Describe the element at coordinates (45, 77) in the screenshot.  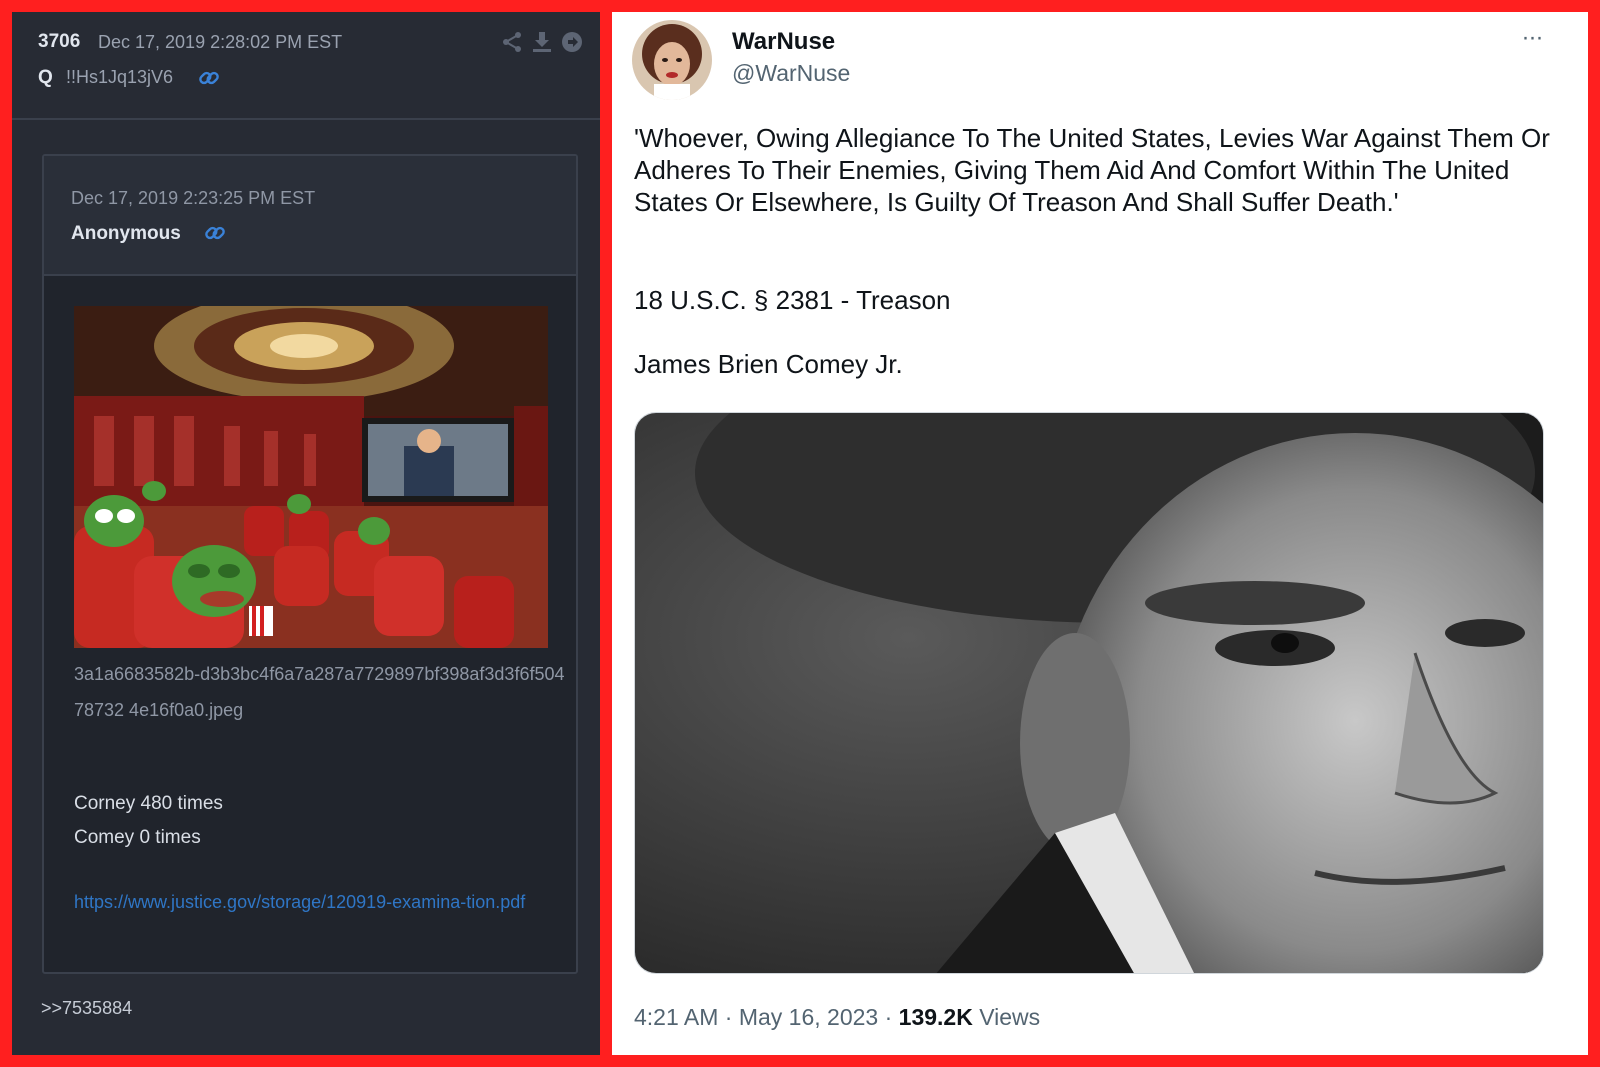
I see `author-q: Q` at that location.